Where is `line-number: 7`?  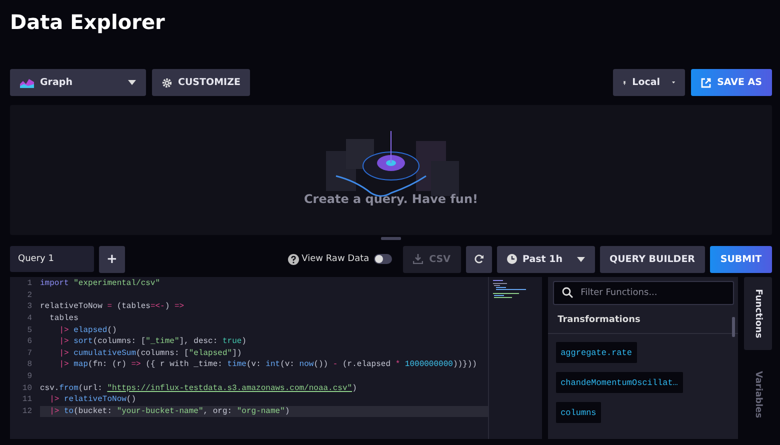
line-number: 7 is located at coordinates (29, 353).